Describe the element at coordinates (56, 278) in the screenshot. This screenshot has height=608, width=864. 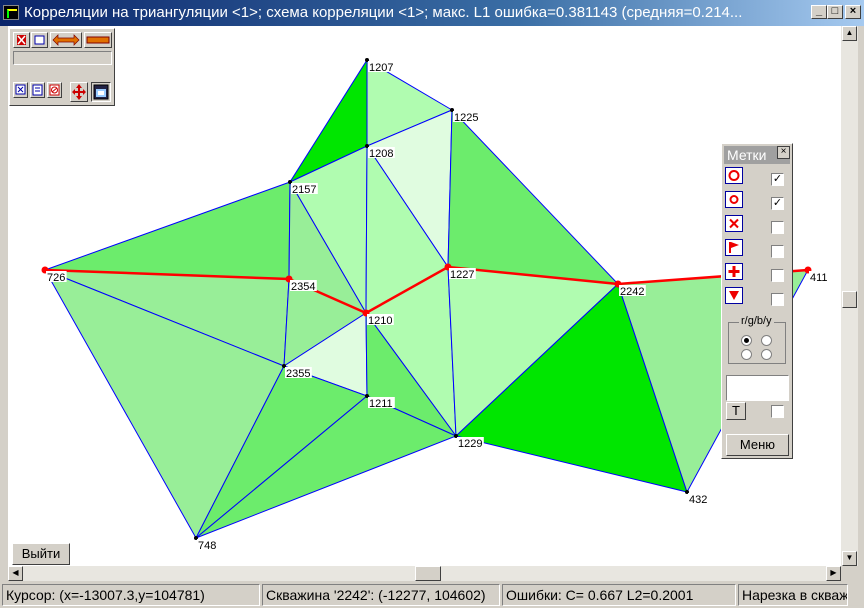
I see `well-label-726: 726` at that location.